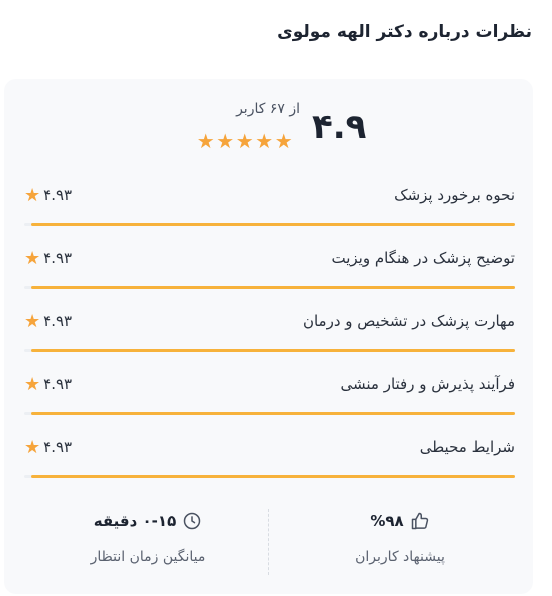 The image size is (552, 596). What do you see at coordinates (400, 542) in the screenshot?
I see `recommend-stat: %۹۸ پیشنهاد کاربران` at bounding box center [400, 542].